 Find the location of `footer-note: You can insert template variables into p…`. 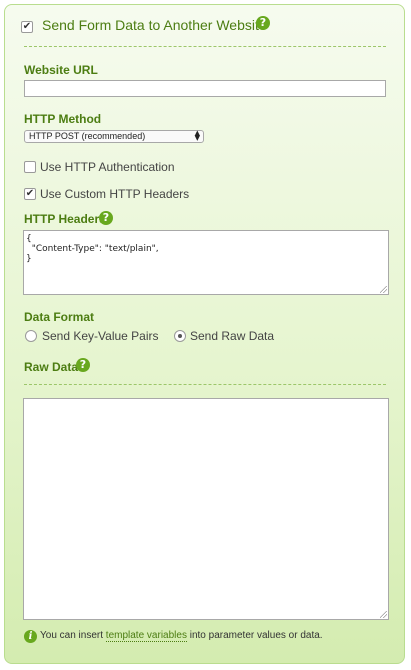

footer-note: You can insert template variables into p… is located at coordinates (181, 636).